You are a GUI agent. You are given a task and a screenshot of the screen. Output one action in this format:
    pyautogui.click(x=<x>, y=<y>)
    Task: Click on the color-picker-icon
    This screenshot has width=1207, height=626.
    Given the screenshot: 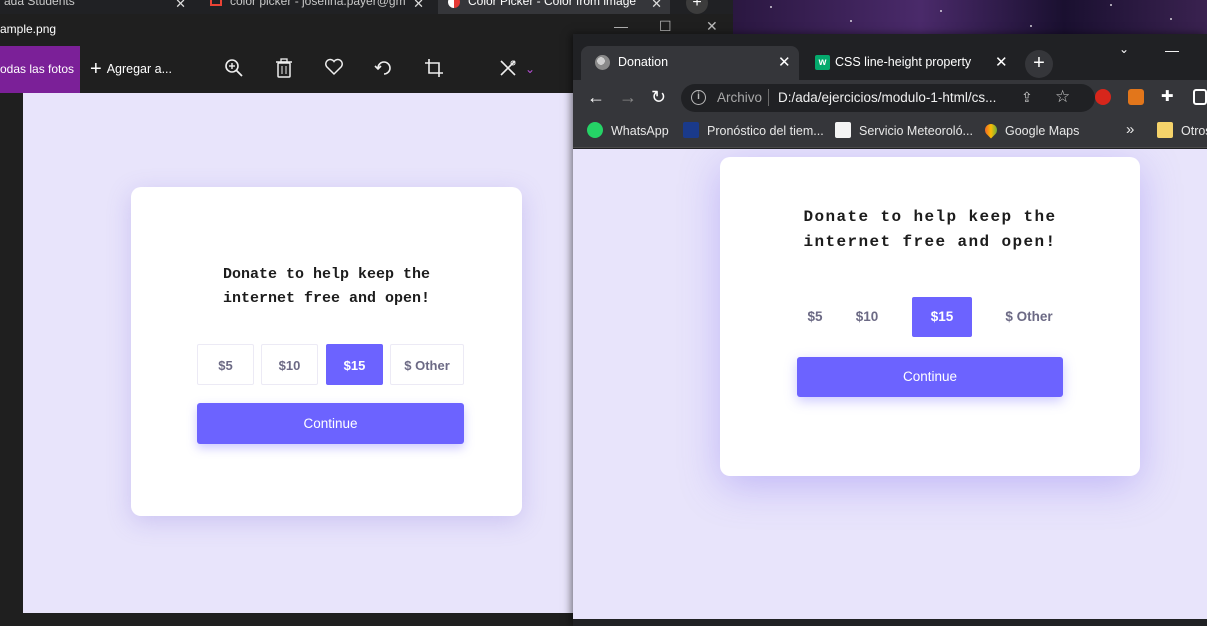 What is the action you would take?
    pyautogui.click(x=454, y=4)
    